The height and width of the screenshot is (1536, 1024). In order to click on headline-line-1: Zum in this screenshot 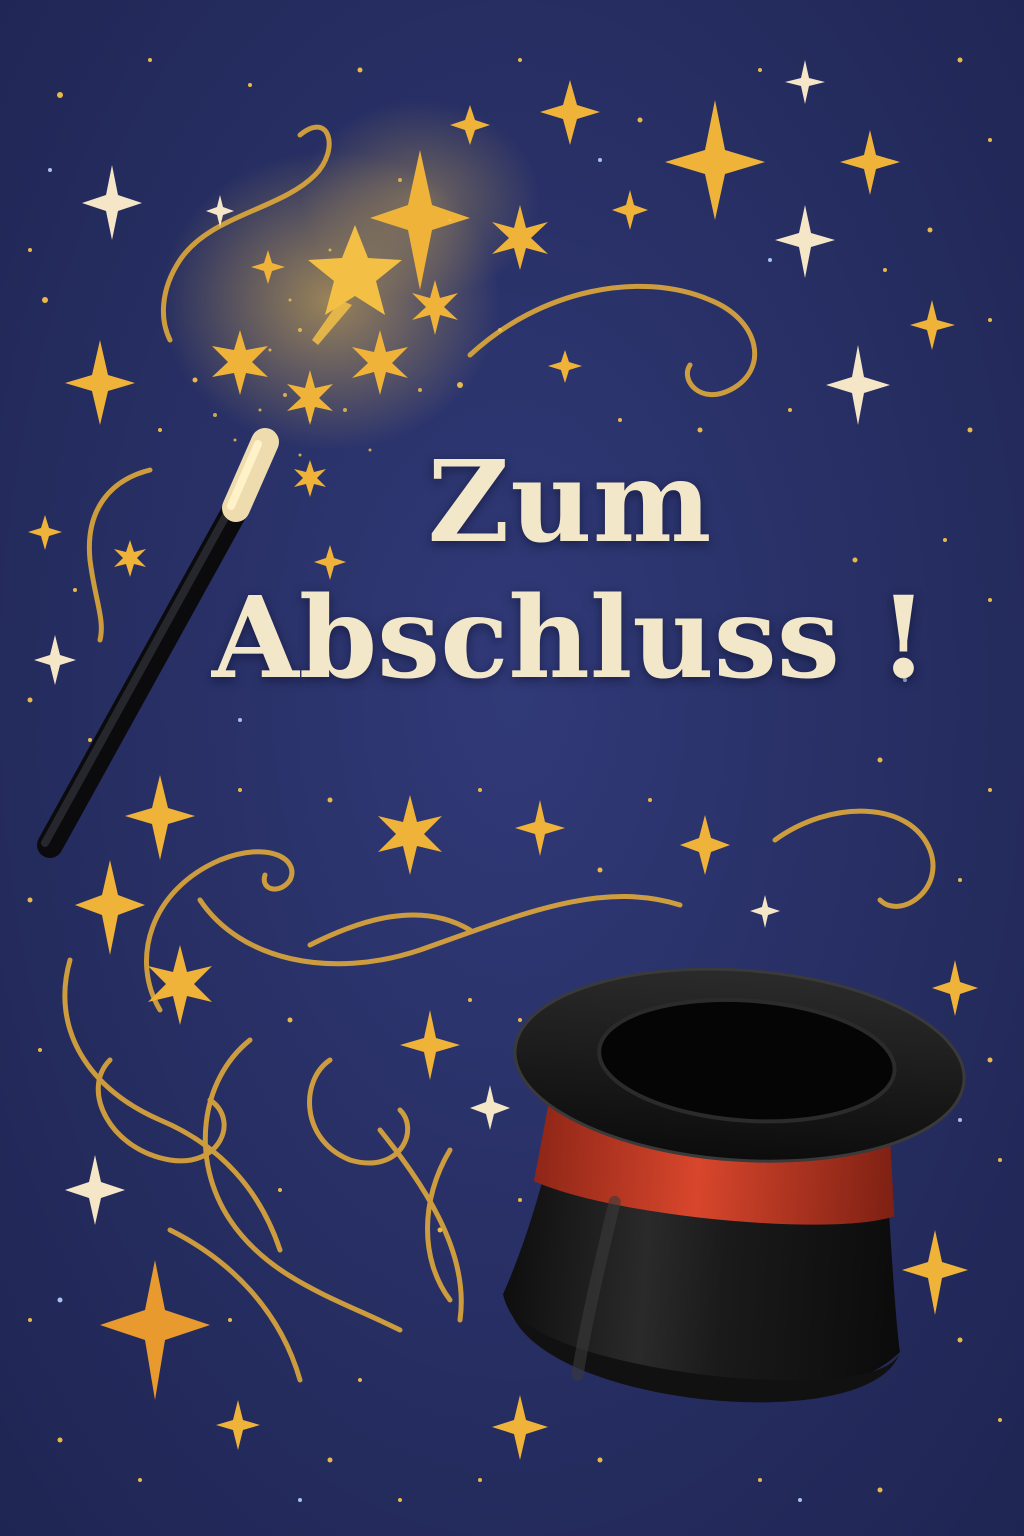, I will do `click(570, 502)`.